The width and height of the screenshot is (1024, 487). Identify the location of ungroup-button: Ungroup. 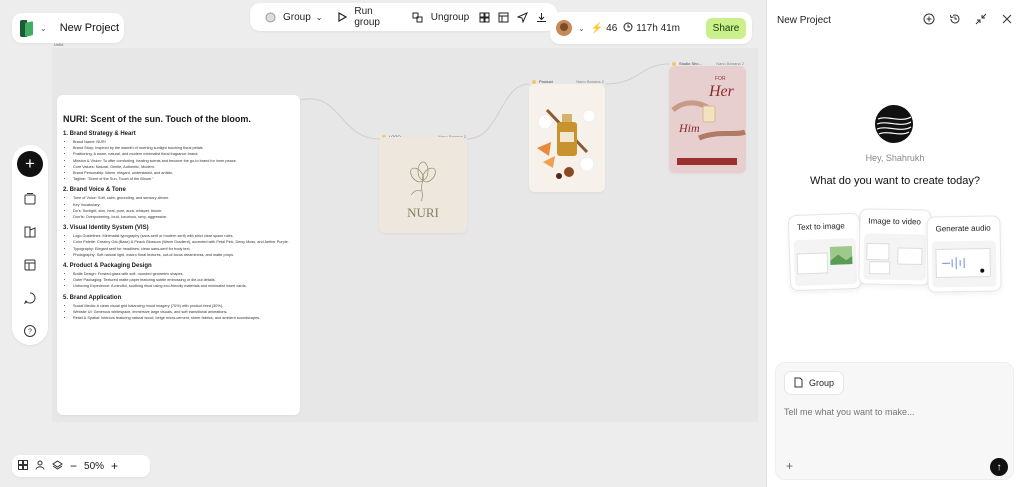
(439, 17).